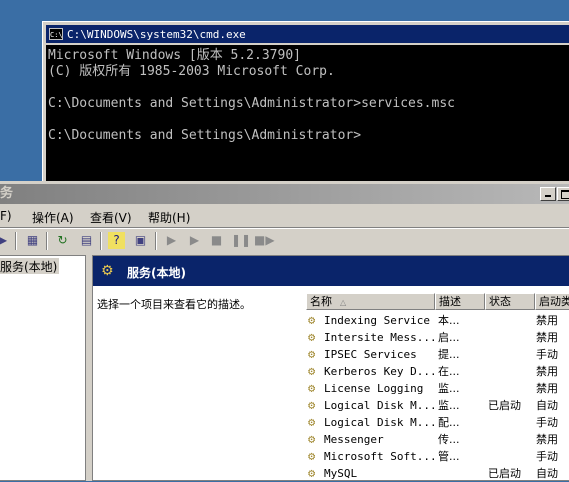 The image size is (569, 482). What do you see at coordinates (7, 193) in the screenshot?
I see `services-window-title: 务` at bounding box center [7, 193].